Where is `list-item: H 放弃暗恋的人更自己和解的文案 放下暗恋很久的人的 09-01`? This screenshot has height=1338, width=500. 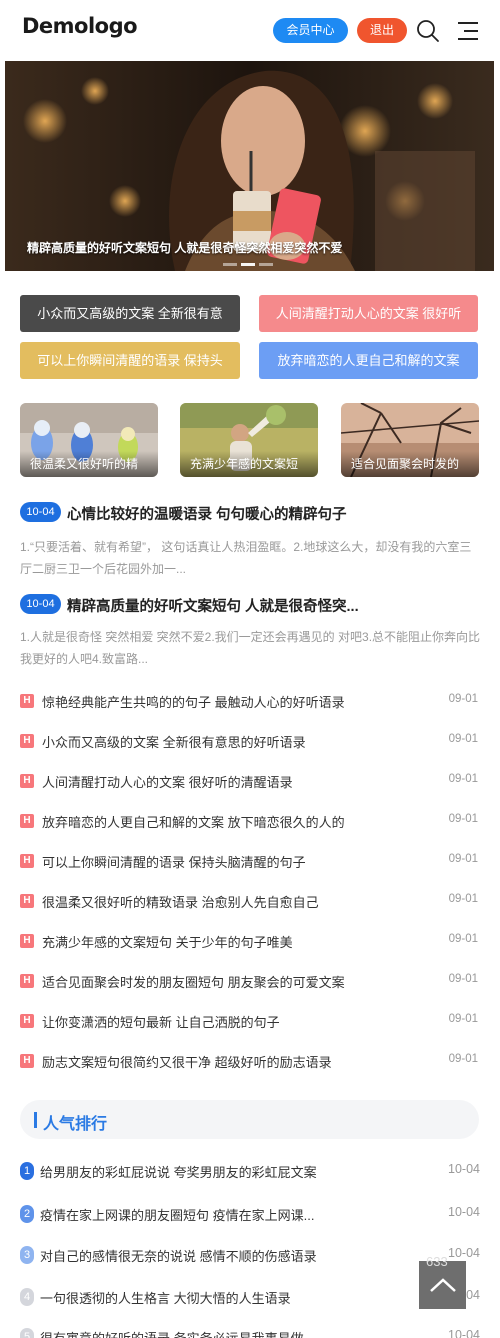 list-item: H 放弃暗恋的人更自己和解的文案 放下暗恋很久的人的 09-01 is located at coordinates (250, 821).